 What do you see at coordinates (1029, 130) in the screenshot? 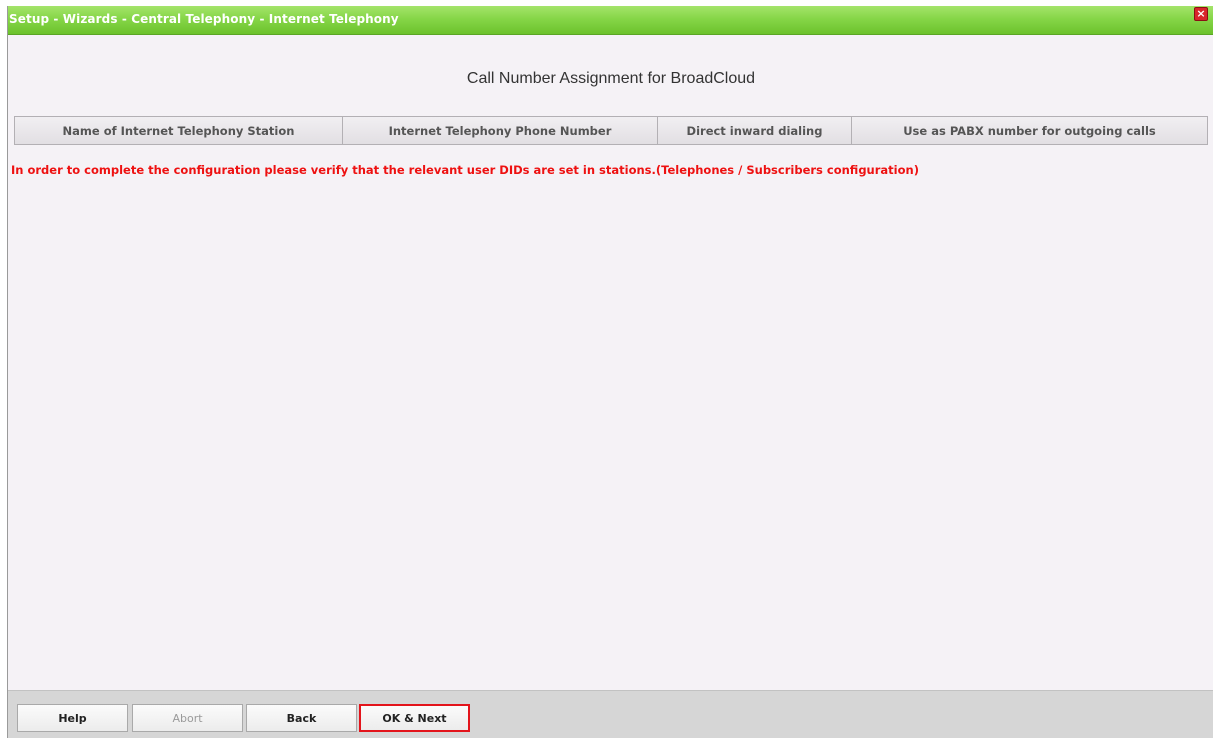
I see `column-header-pabx-number: Use as PABX number for outgoing calls` at bounding box center [1029, 130].